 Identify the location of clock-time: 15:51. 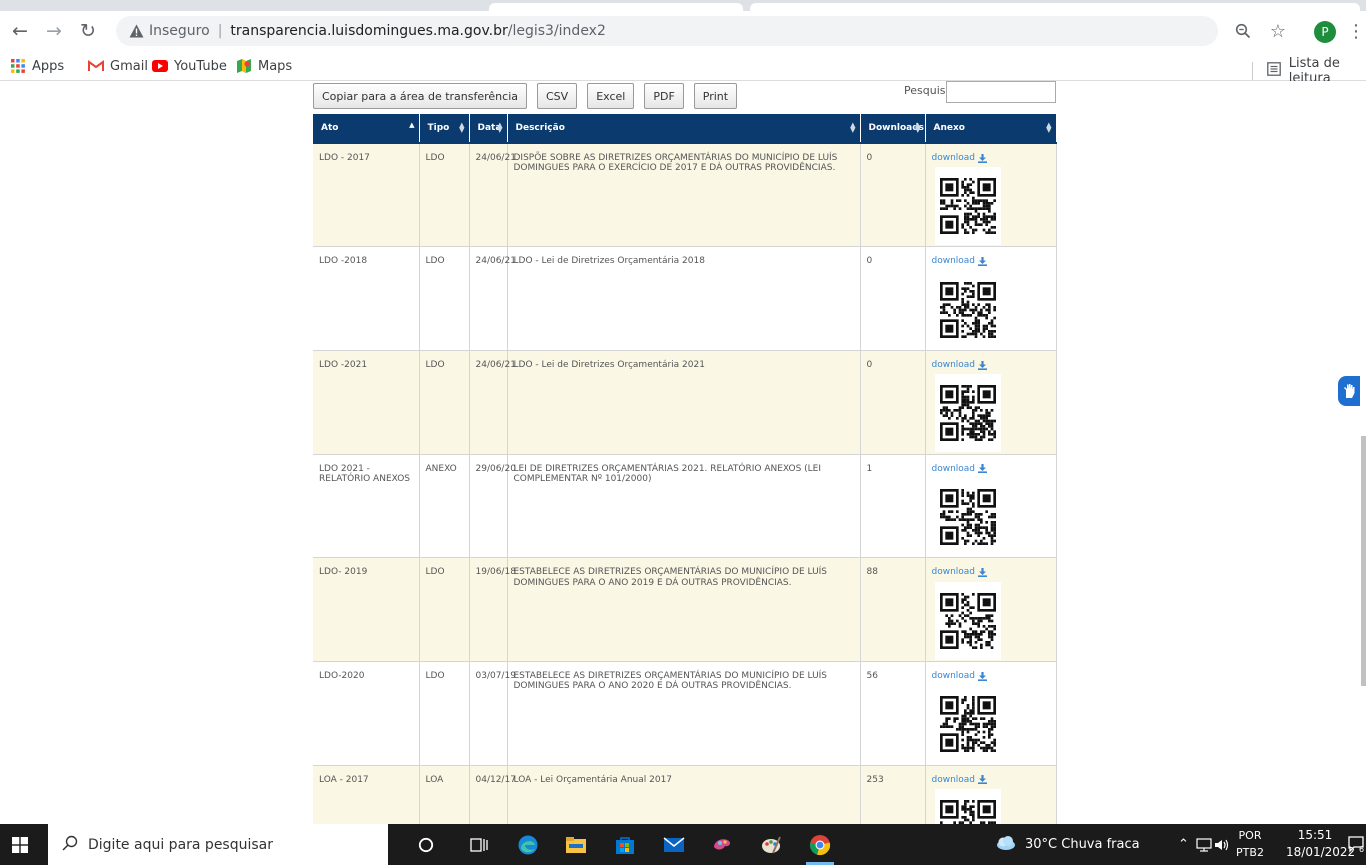
(1315, 835).